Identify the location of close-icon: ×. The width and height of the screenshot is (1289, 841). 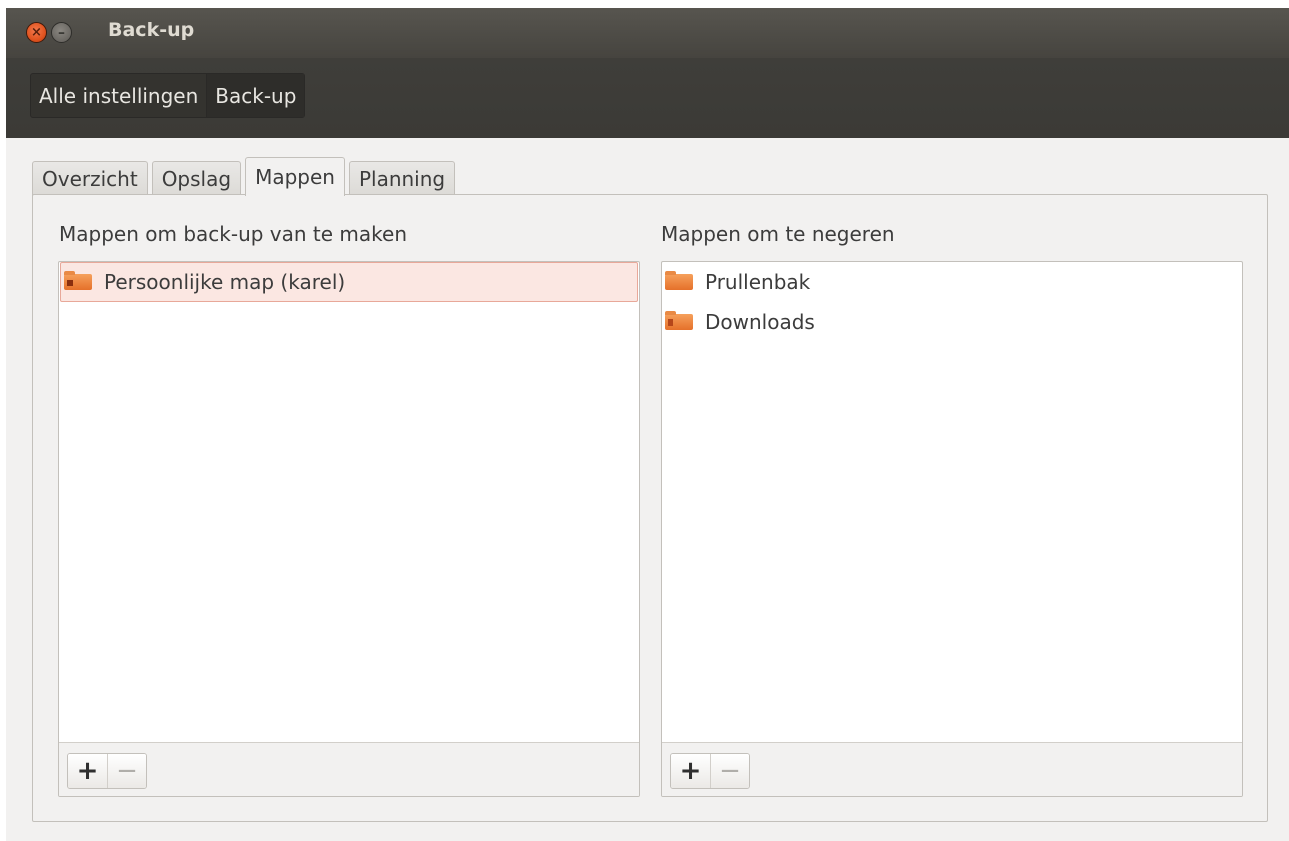
(36, 32).